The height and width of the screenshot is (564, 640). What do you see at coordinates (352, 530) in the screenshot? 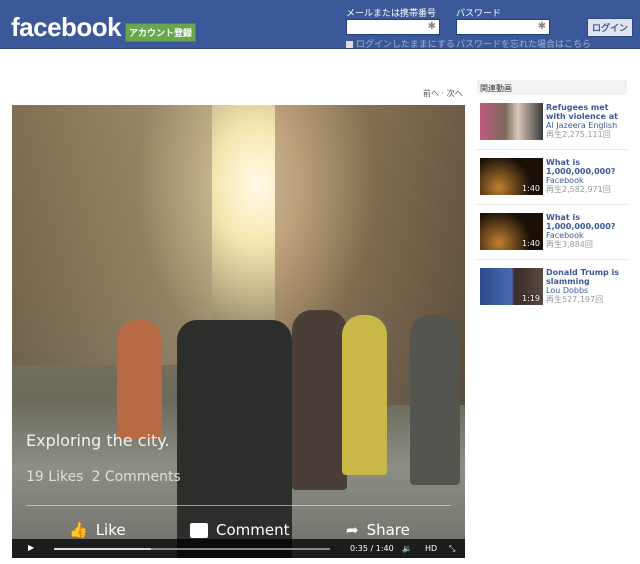
I see `share-arrow-icon: ➦` at bounding box center [352, 530].